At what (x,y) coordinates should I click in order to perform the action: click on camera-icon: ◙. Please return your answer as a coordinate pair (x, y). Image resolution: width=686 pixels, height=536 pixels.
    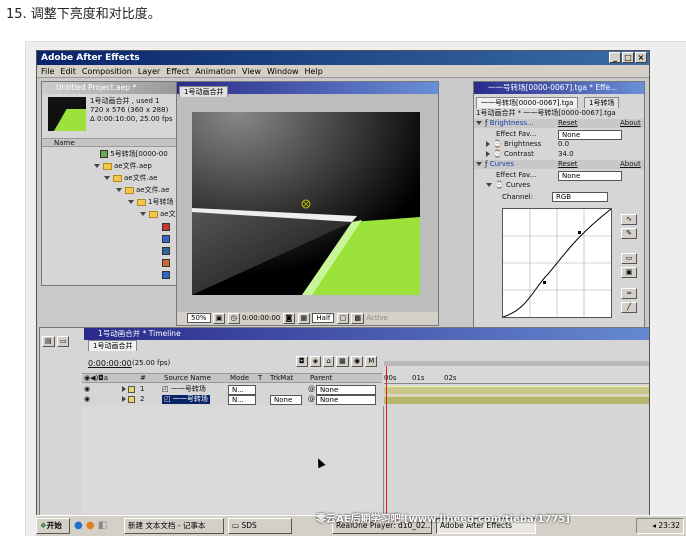
    Looking at the image, I should click on (289, 318).